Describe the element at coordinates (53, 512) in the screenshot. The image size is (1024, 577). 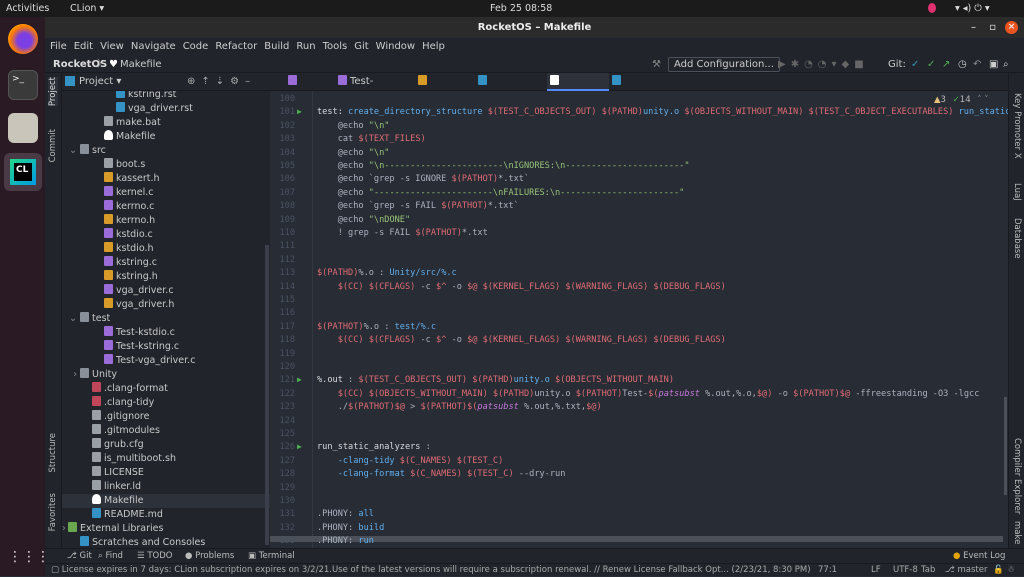
I see `favorites-tool-button: Favorites` at that location.